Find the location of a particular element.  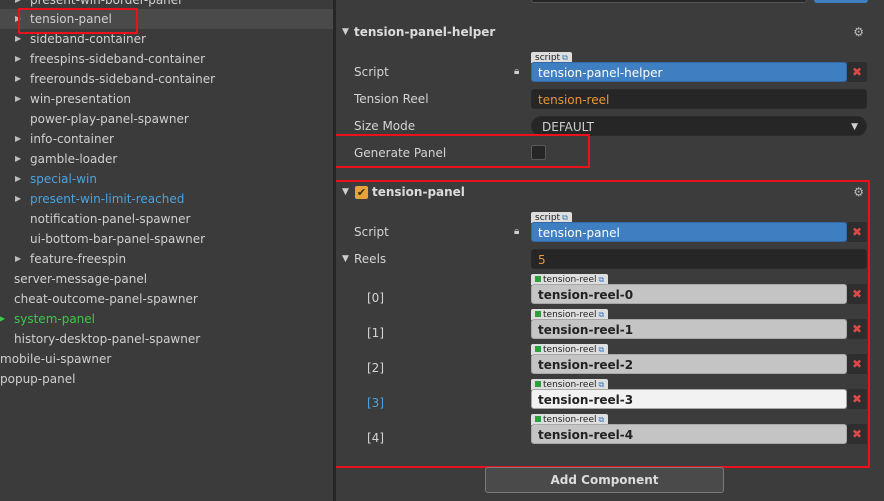

hierarchy-item-label: present-win-limit-reached is located at coordinates (107, 199).